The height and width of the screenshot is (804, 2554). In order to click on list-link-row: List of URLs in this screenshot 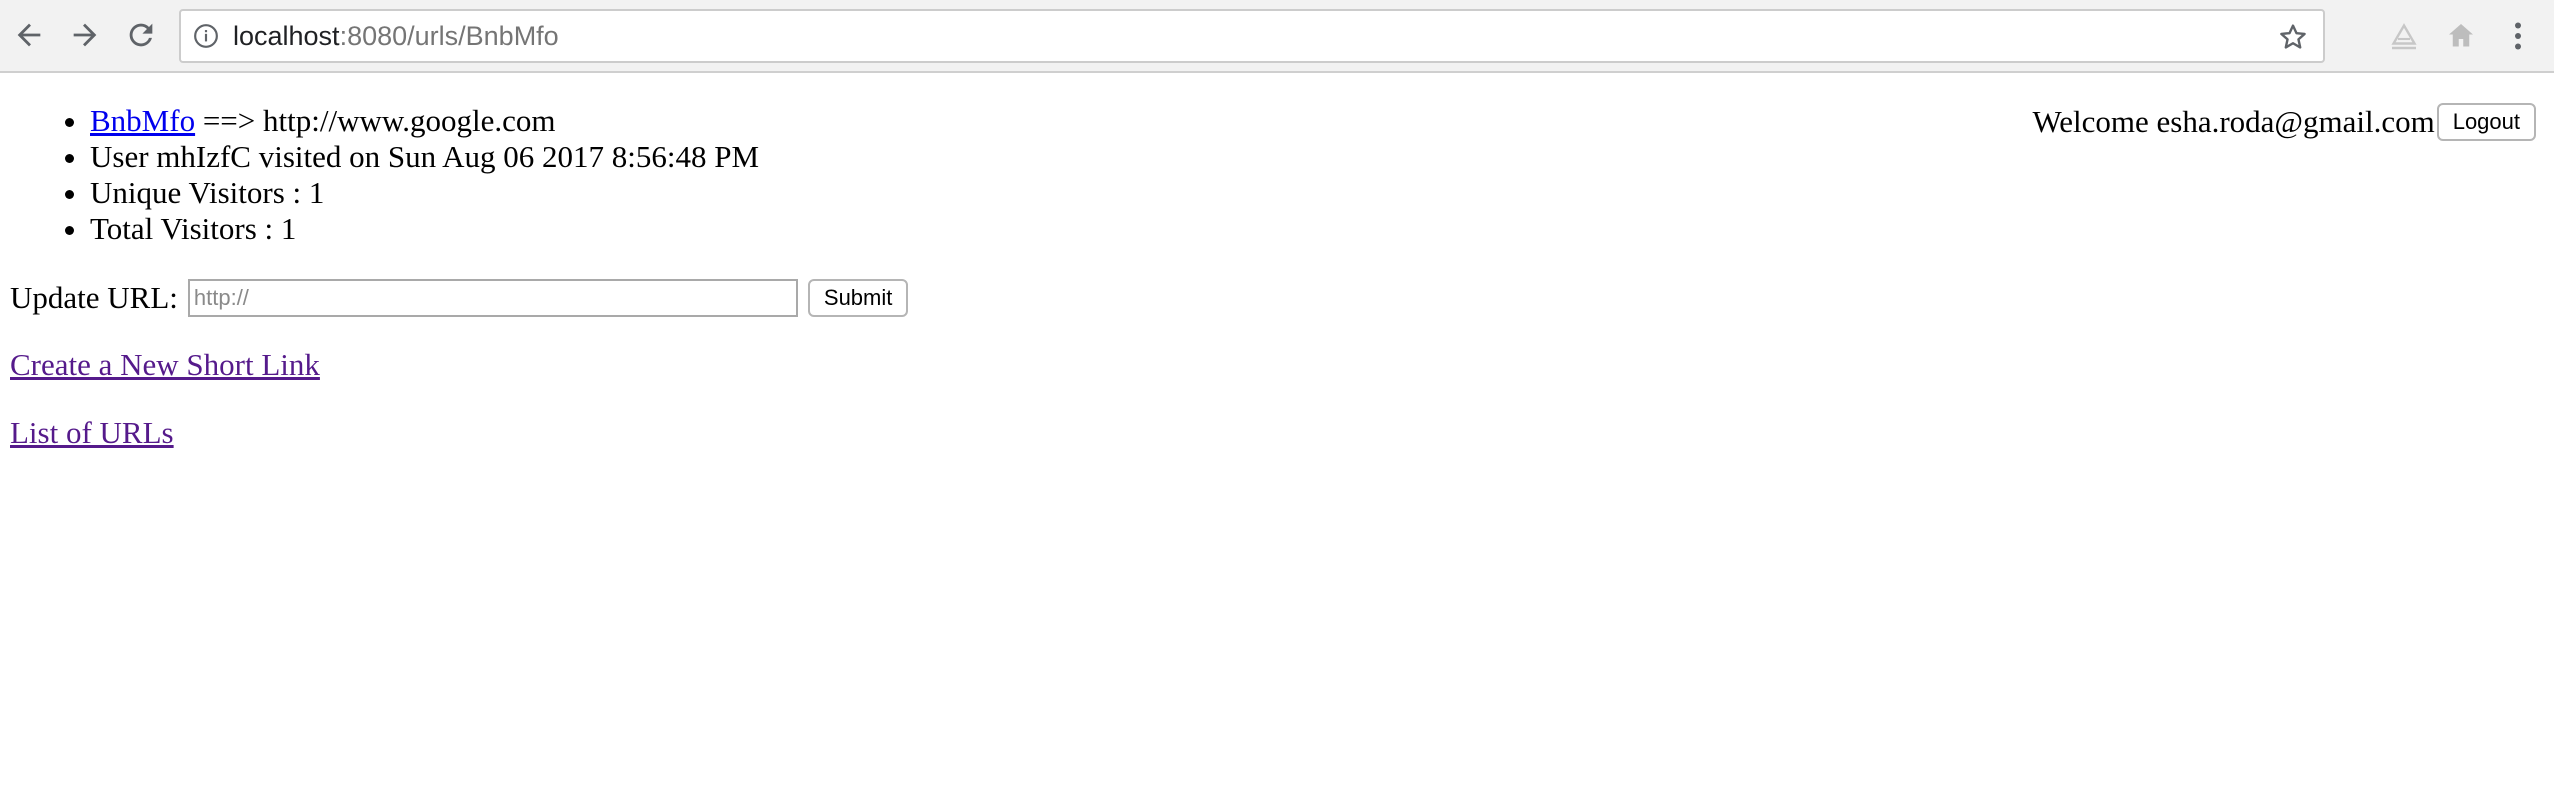, I will do `click(92, 433)`.